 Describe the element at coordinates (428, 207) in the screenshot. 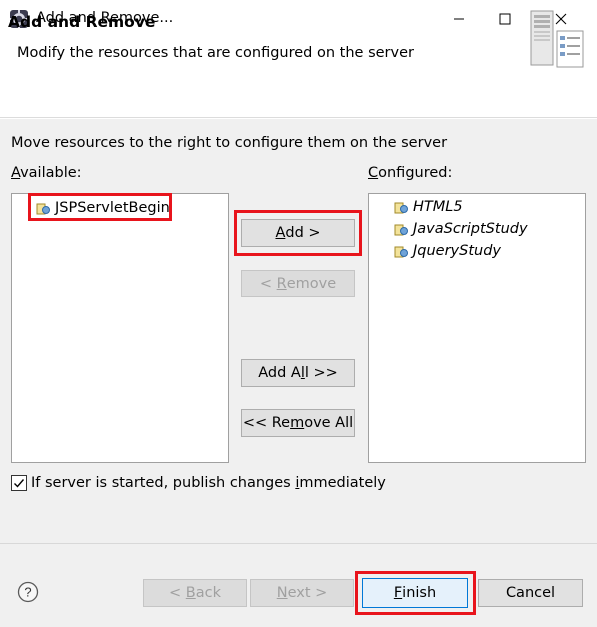

I see `list-item: HTML5` at that location.